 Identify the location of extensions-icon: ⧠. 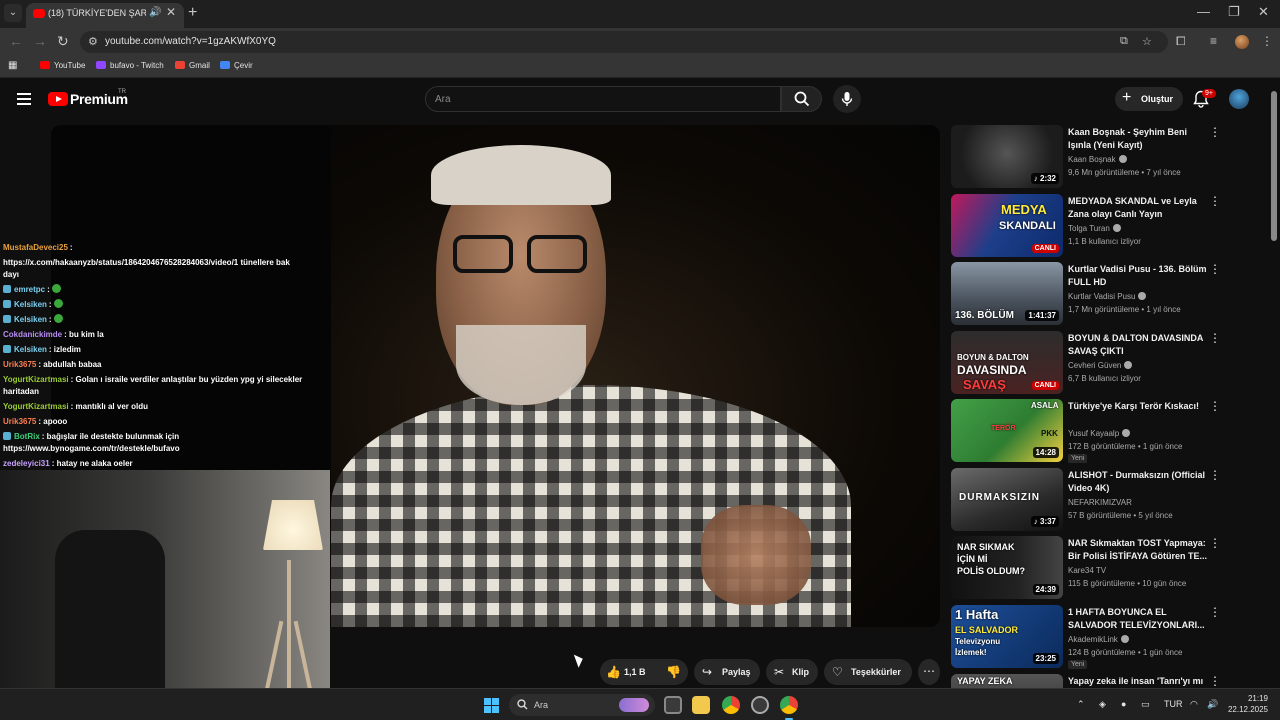
(1181, 41).